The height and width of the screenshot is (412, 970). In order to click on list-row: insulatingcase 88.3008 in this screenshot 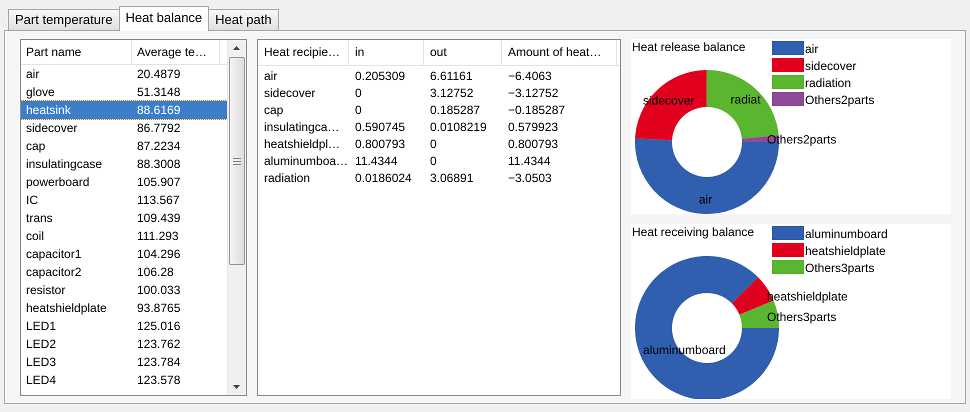, I will do `click(124, 164)`.